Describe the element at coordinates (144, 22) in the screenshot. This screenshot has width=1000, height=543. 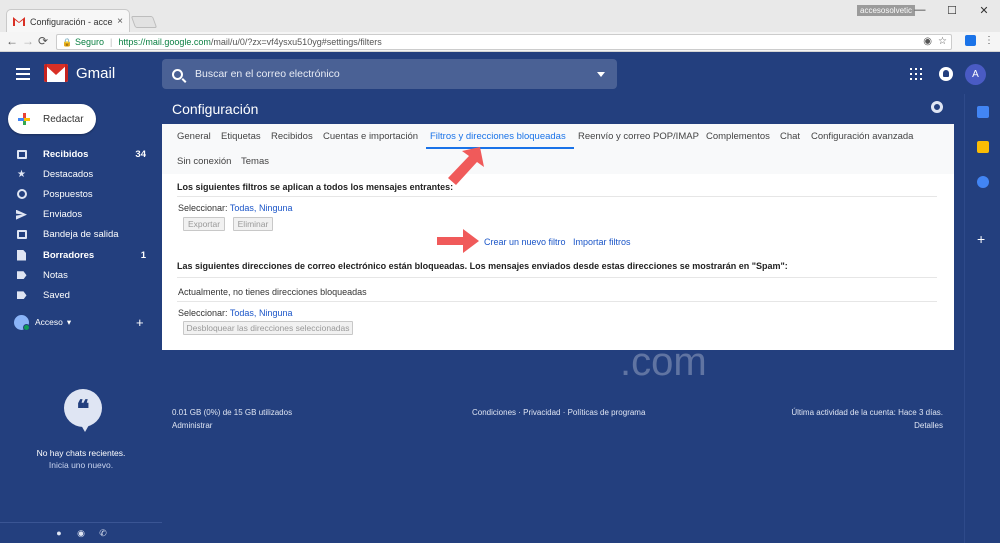
I see `new-tab-button` at that location.